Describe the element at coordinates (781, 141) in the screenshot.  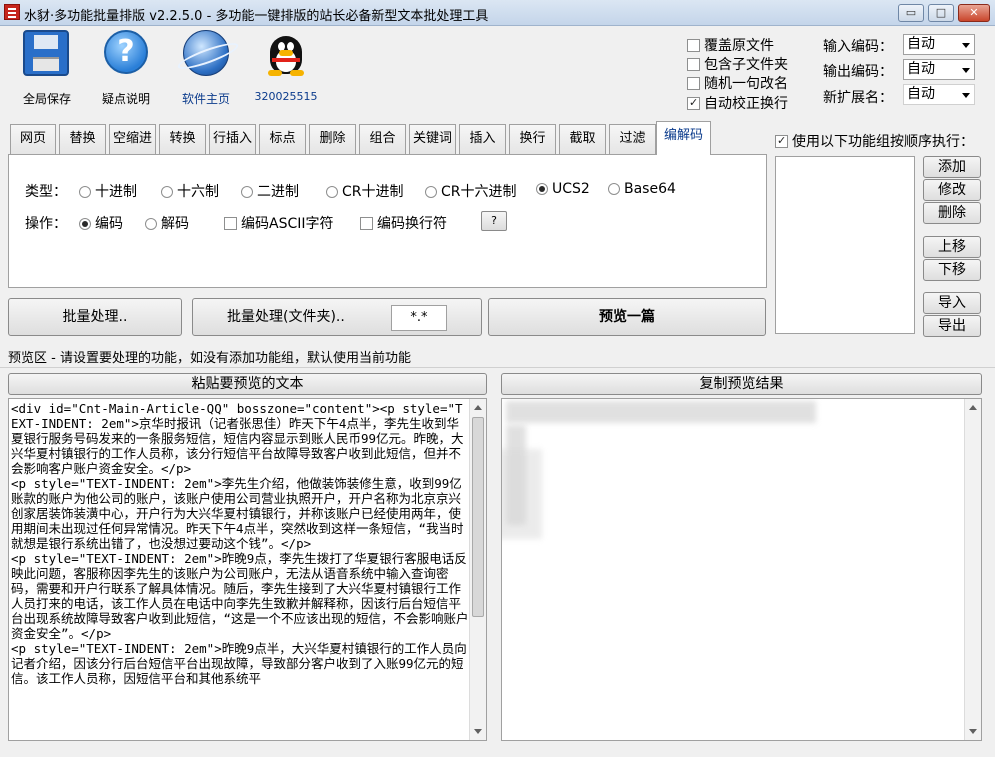
I see `sequence-checkbox` at that location.